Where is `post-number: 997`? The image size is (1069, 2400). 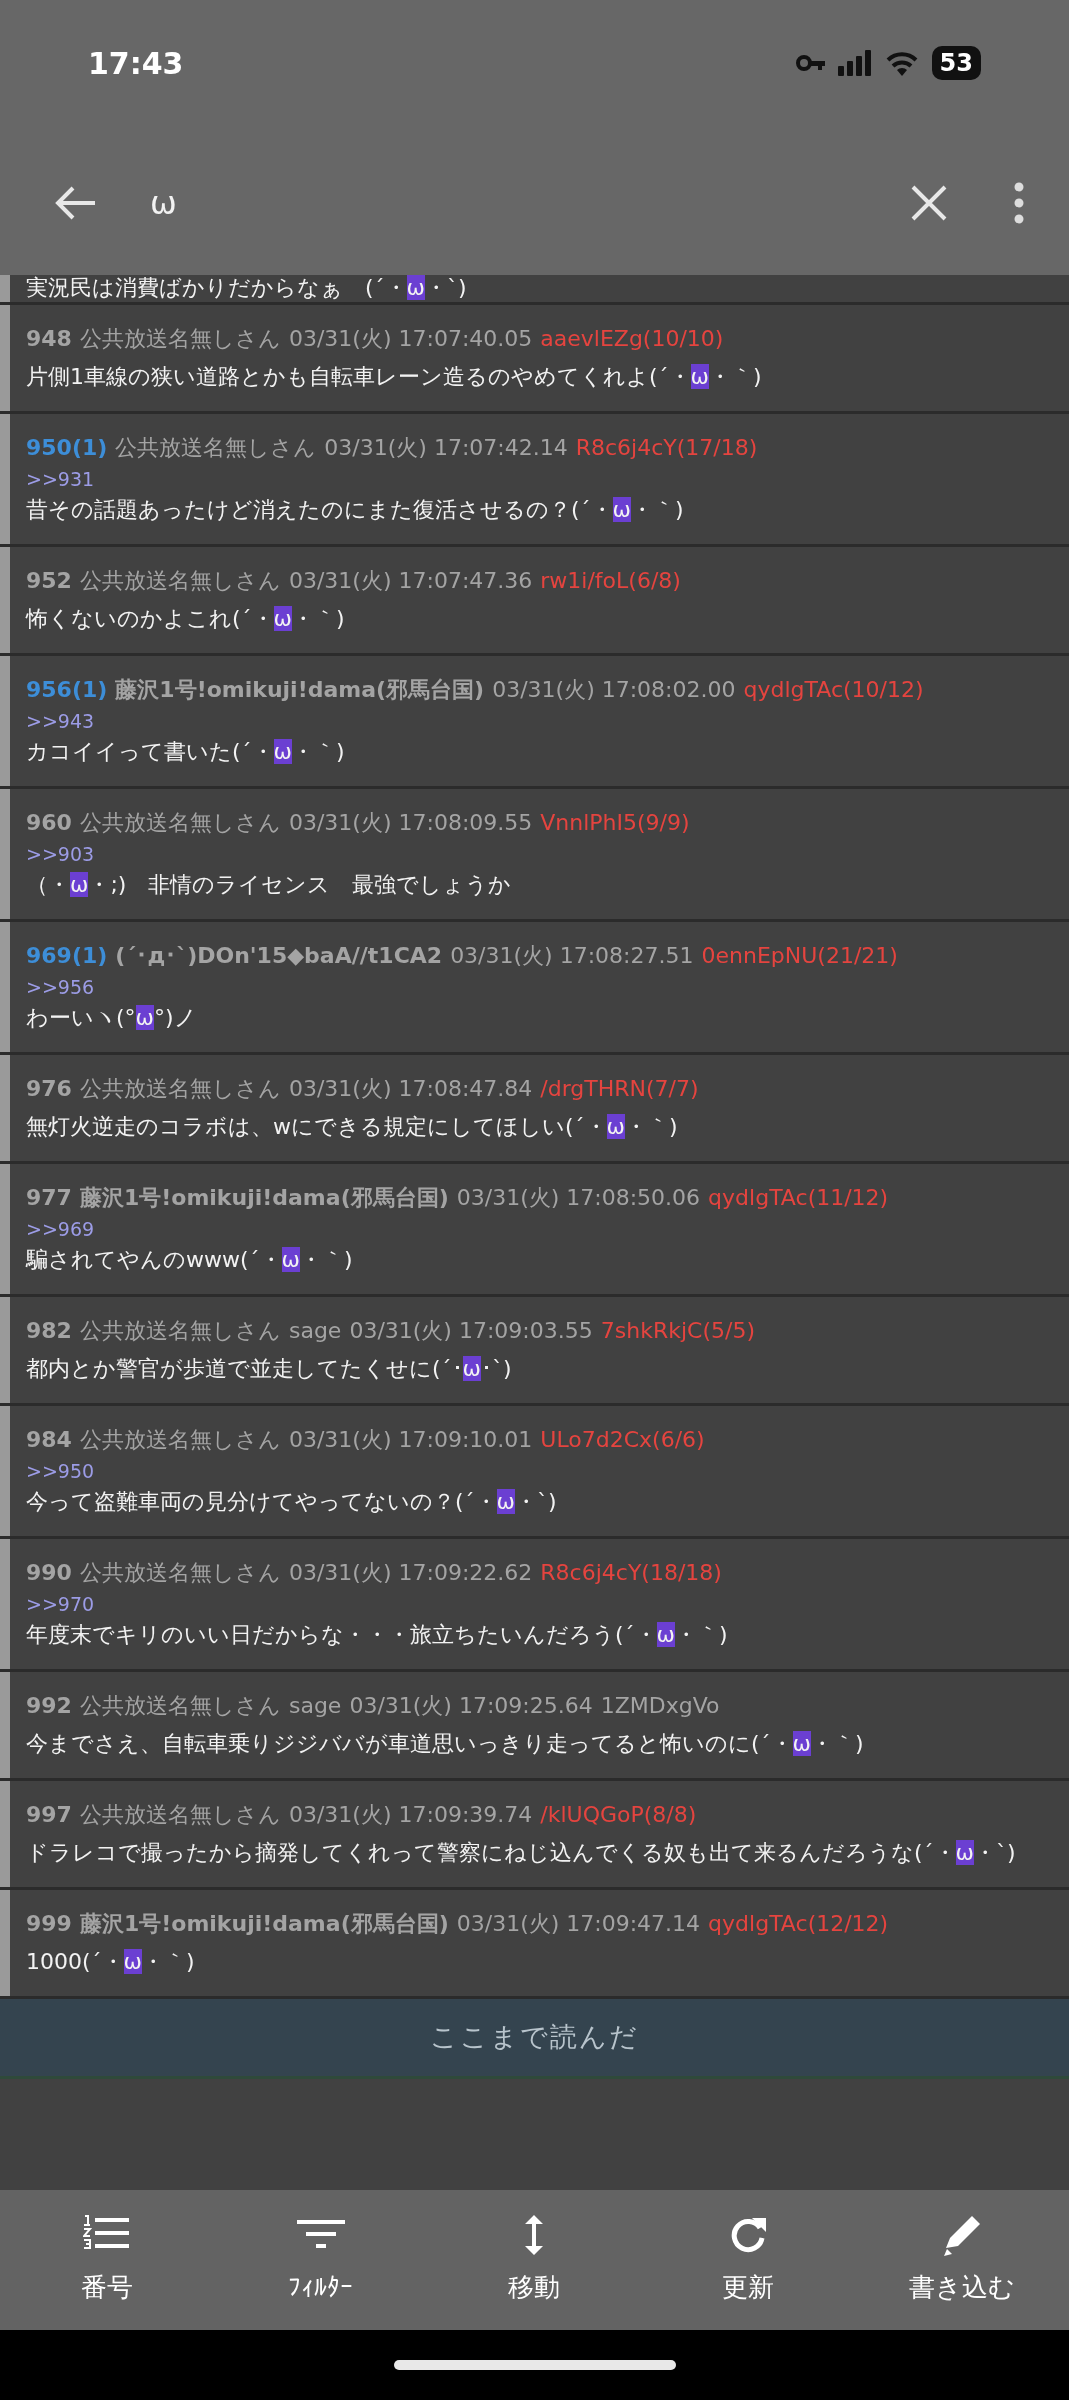 post-number: 997 is located at coordinates (49, 1815).